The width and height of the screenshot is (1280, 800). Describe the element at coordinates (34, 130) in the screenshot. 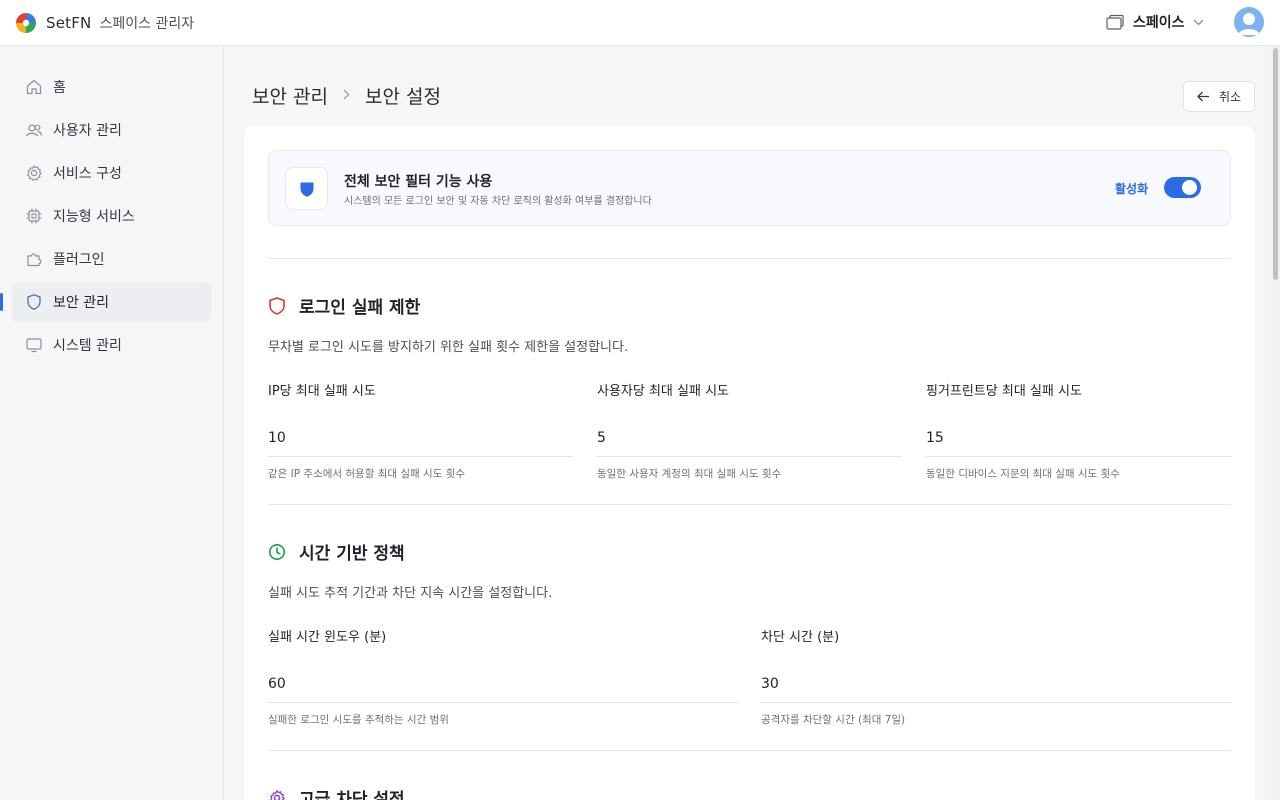

I see `users-icon` at that location.